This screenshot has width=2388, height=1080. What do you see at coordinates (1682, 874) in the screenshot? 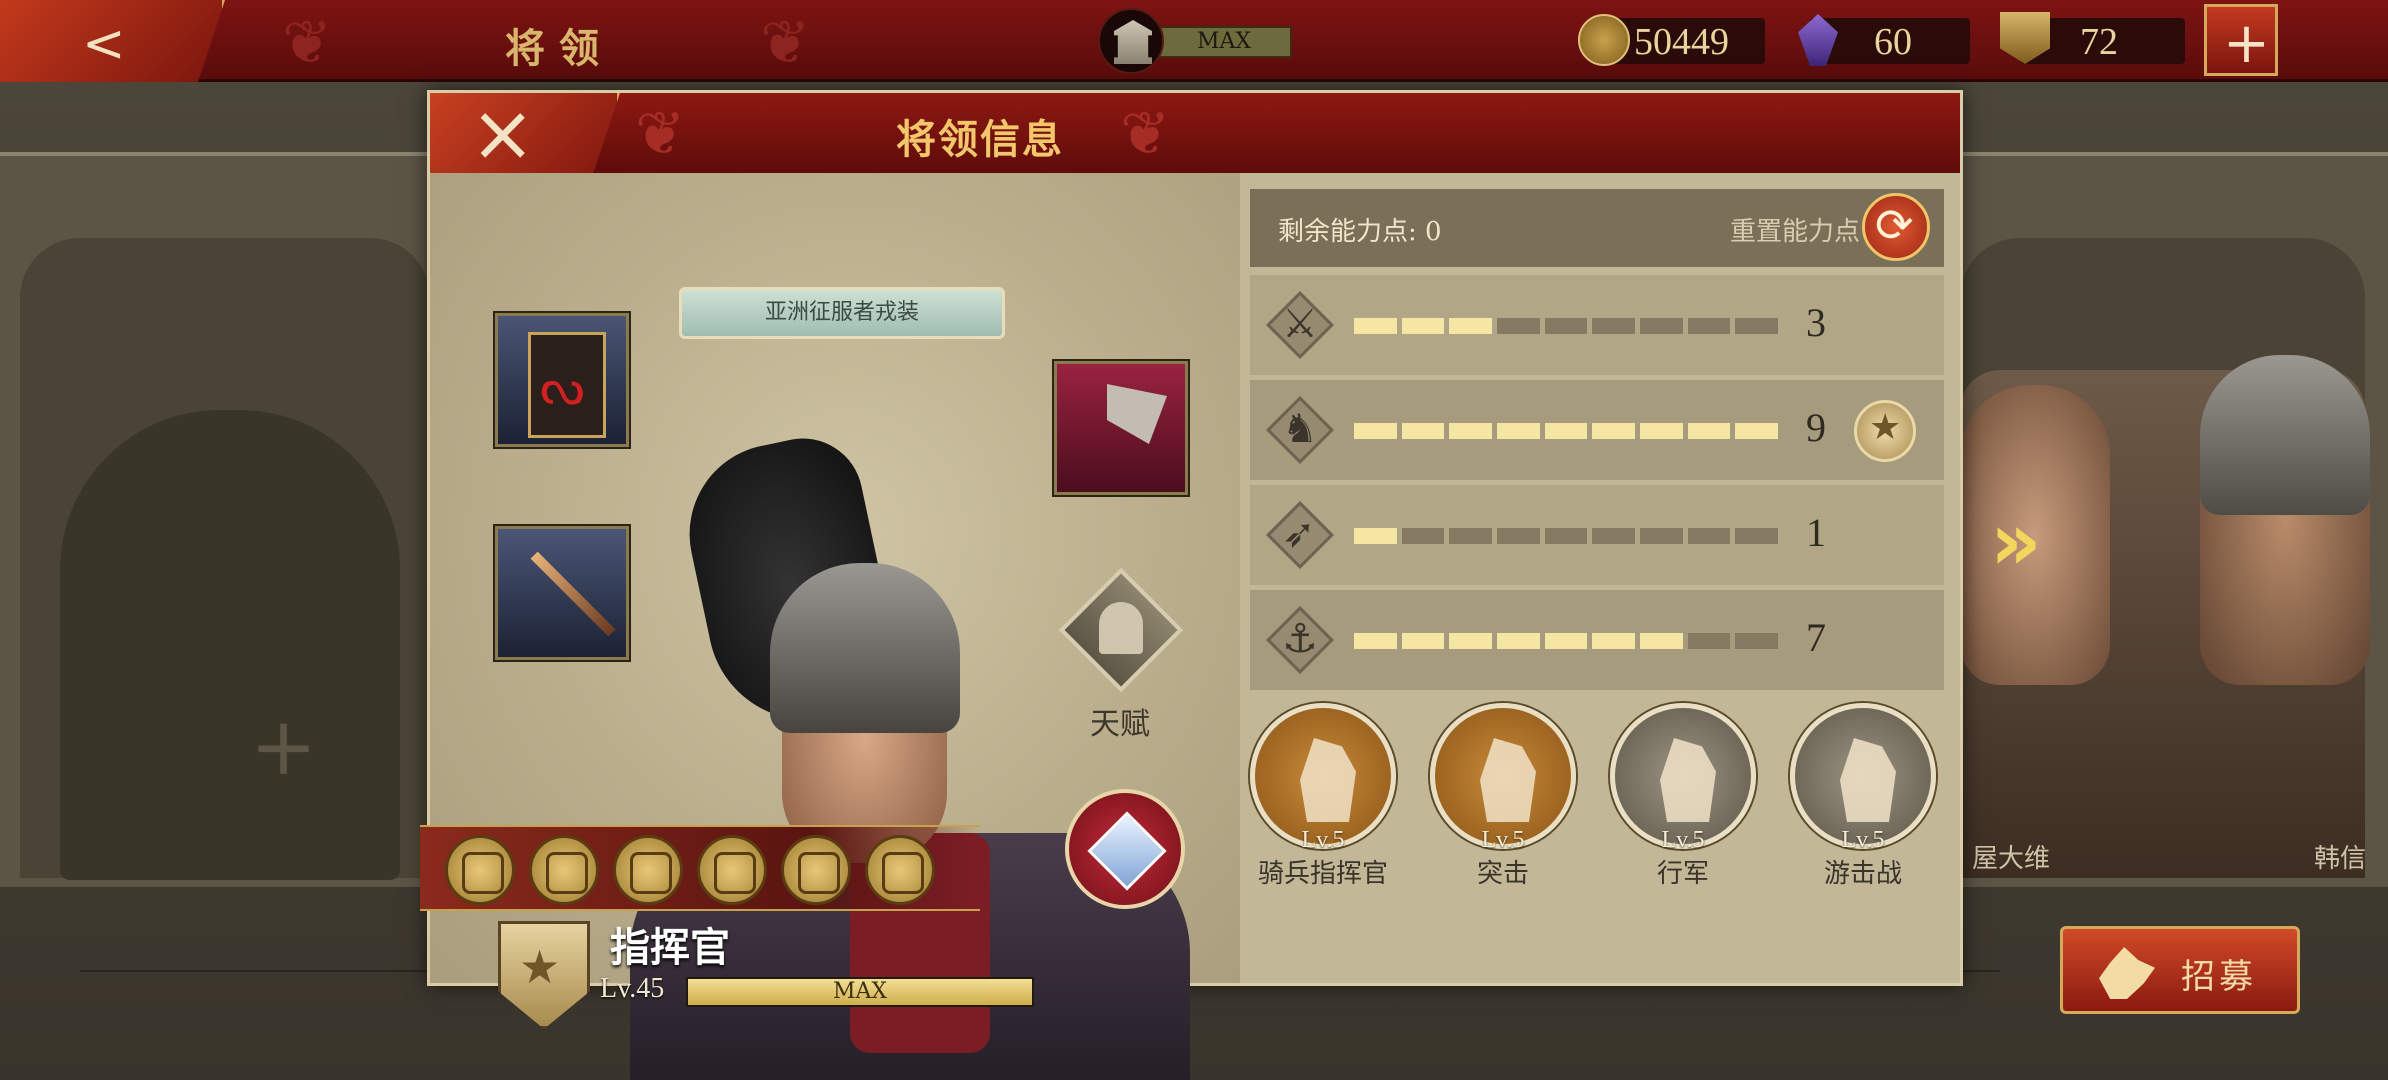
I see `trait-name: 行军` at bounding box center [1682, 874].